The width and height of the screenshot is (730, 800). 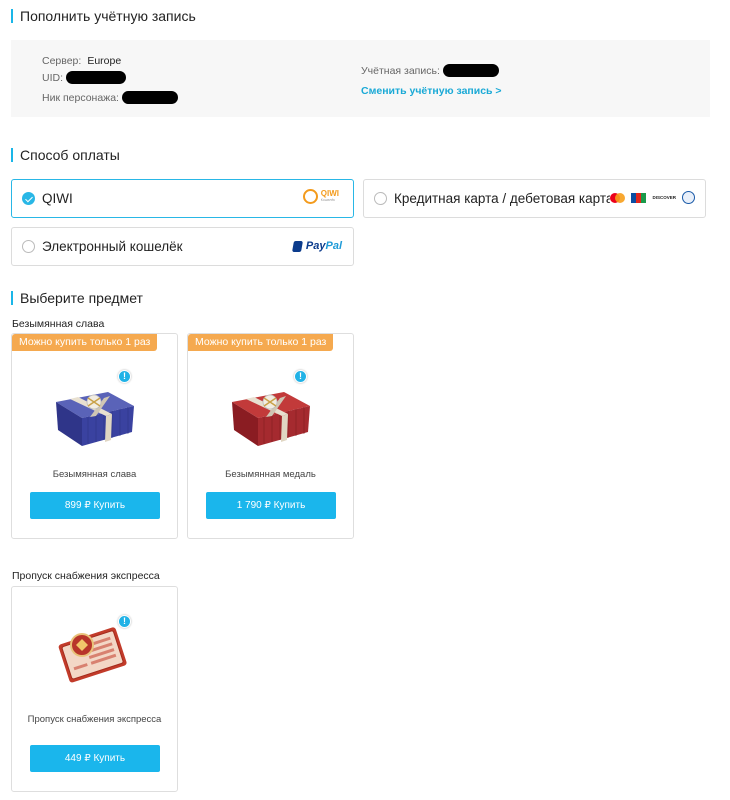 I want to click on item-name: Безымянная медаль, so click(x=270, y=474).